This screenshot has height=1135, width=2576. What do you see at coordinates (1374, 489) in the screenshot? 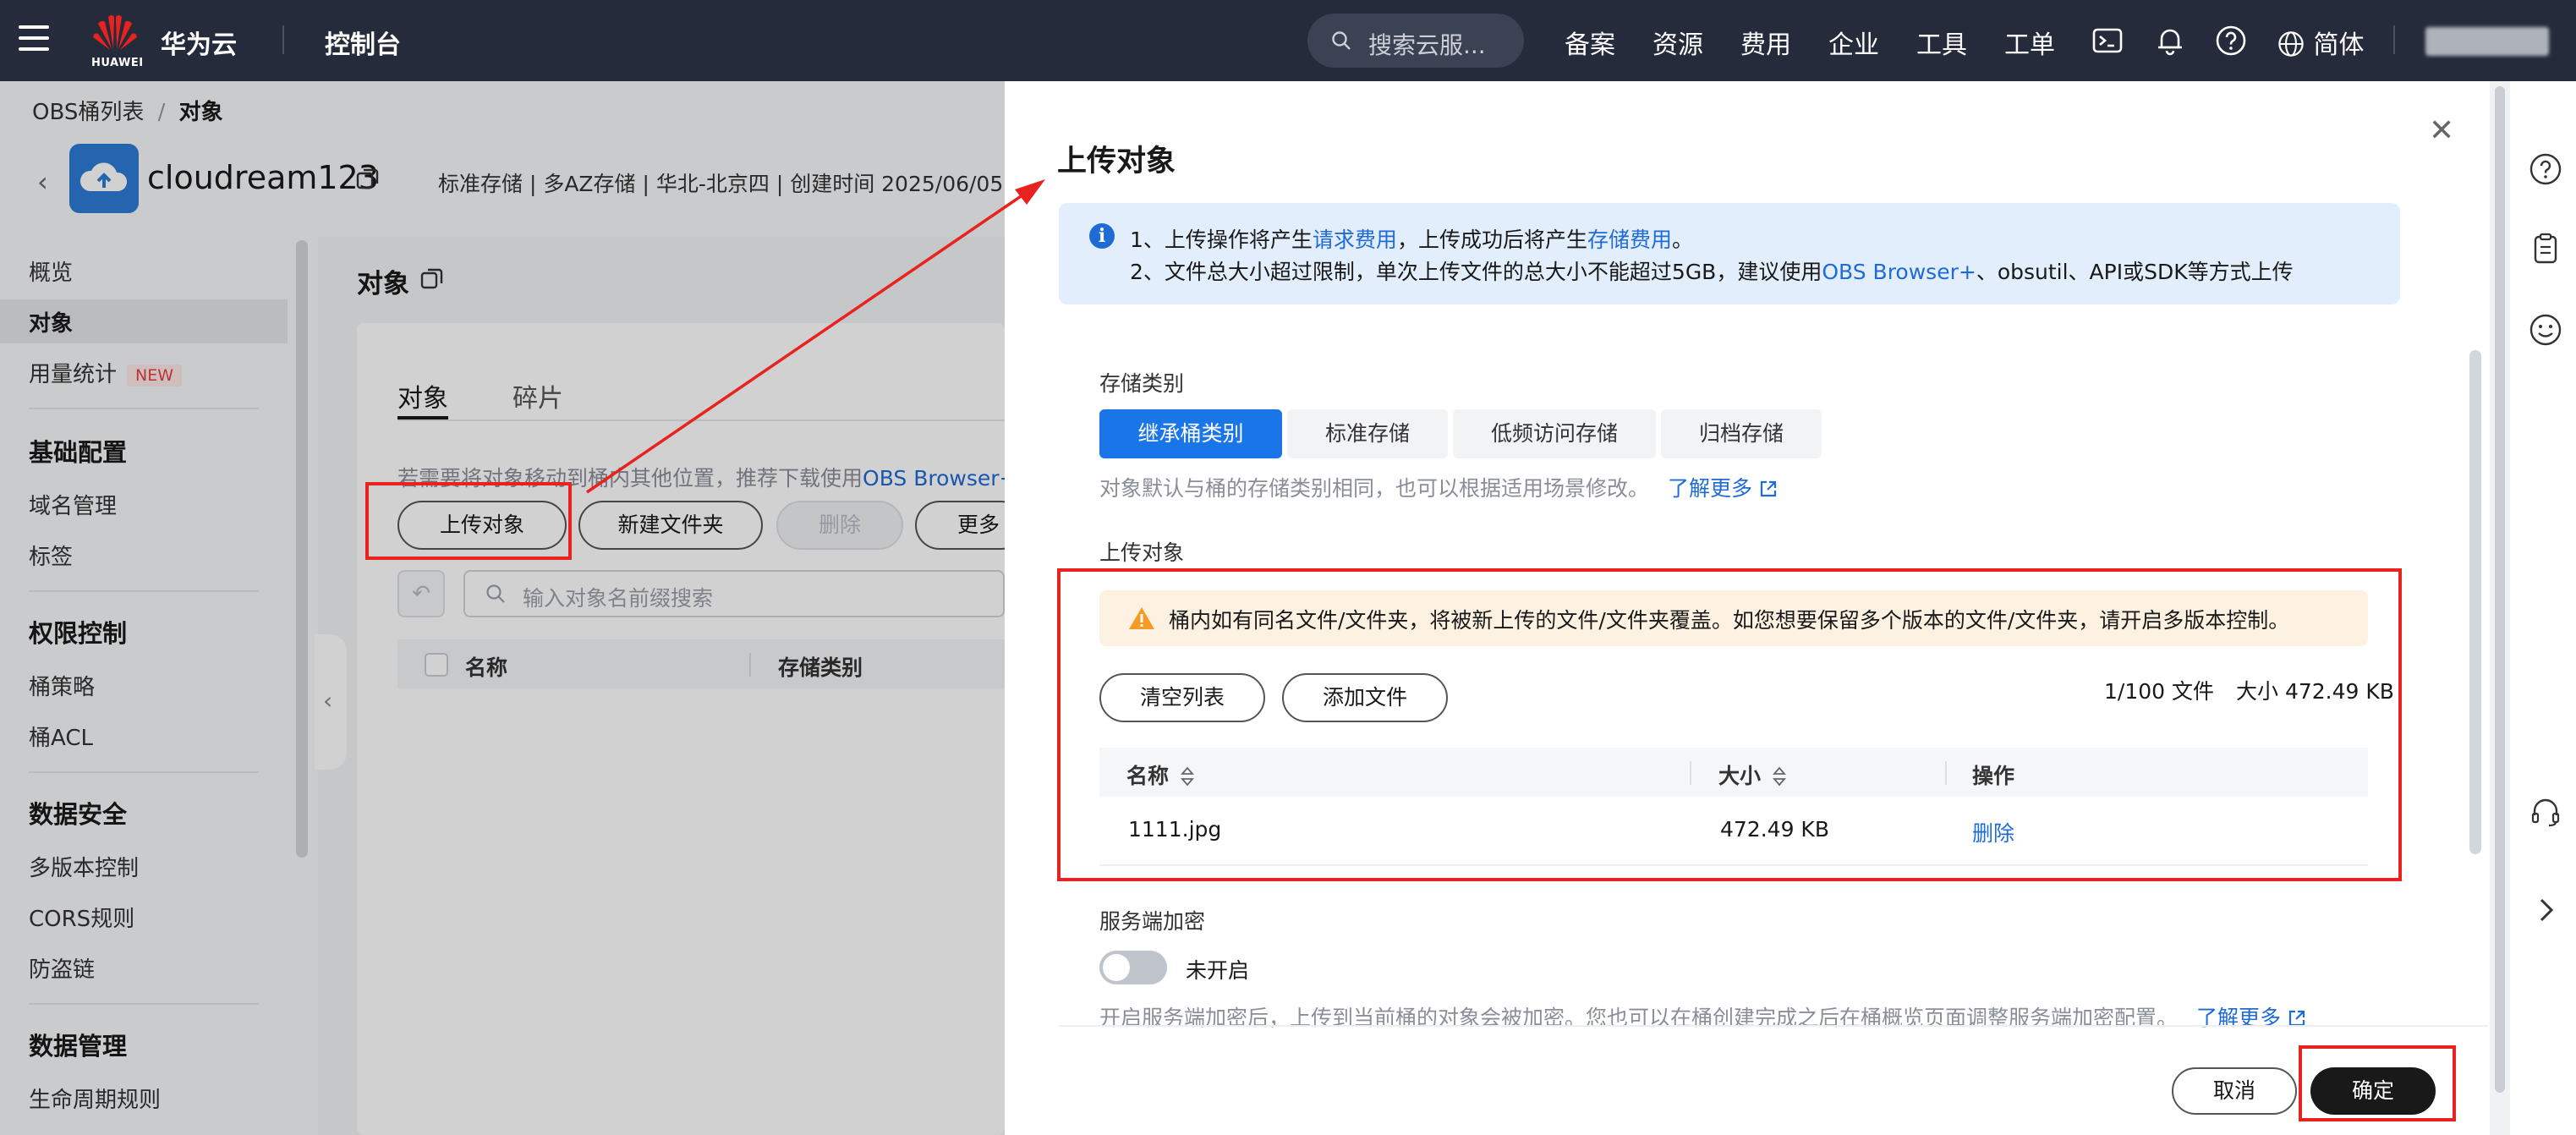
I see `storage-class-hint-text: 对象默认与桶的存储类别相同，也可以根据适用场景修改。` at bounding box center [1374, 489].